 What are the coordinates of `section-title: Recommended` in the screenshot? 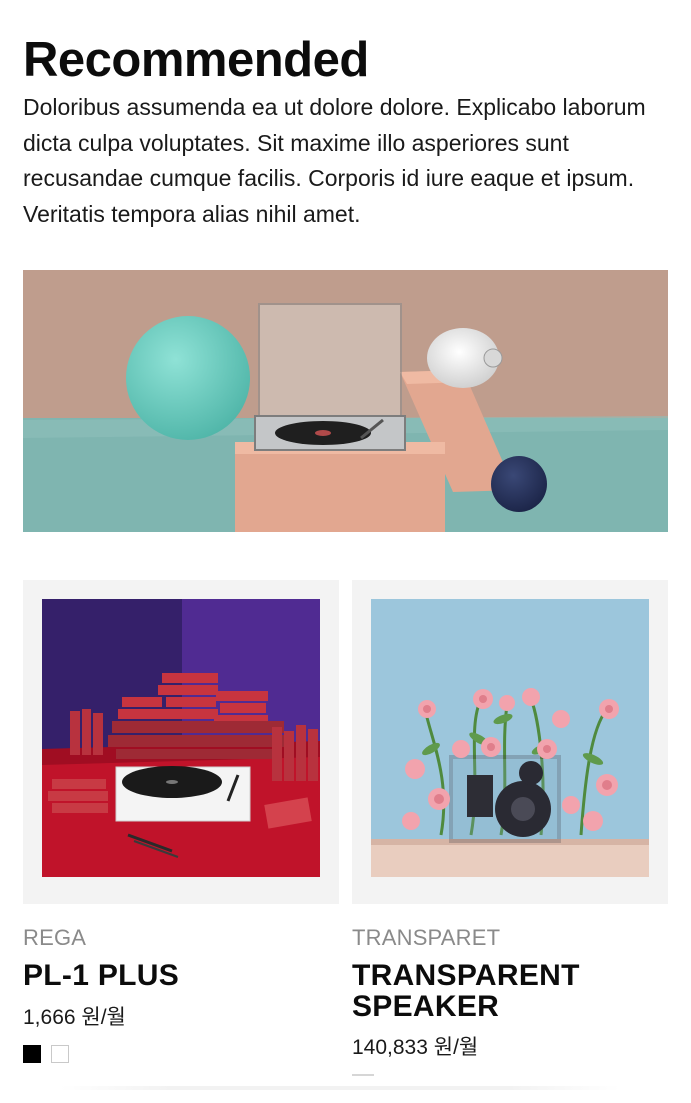 It's located at (196, 60).